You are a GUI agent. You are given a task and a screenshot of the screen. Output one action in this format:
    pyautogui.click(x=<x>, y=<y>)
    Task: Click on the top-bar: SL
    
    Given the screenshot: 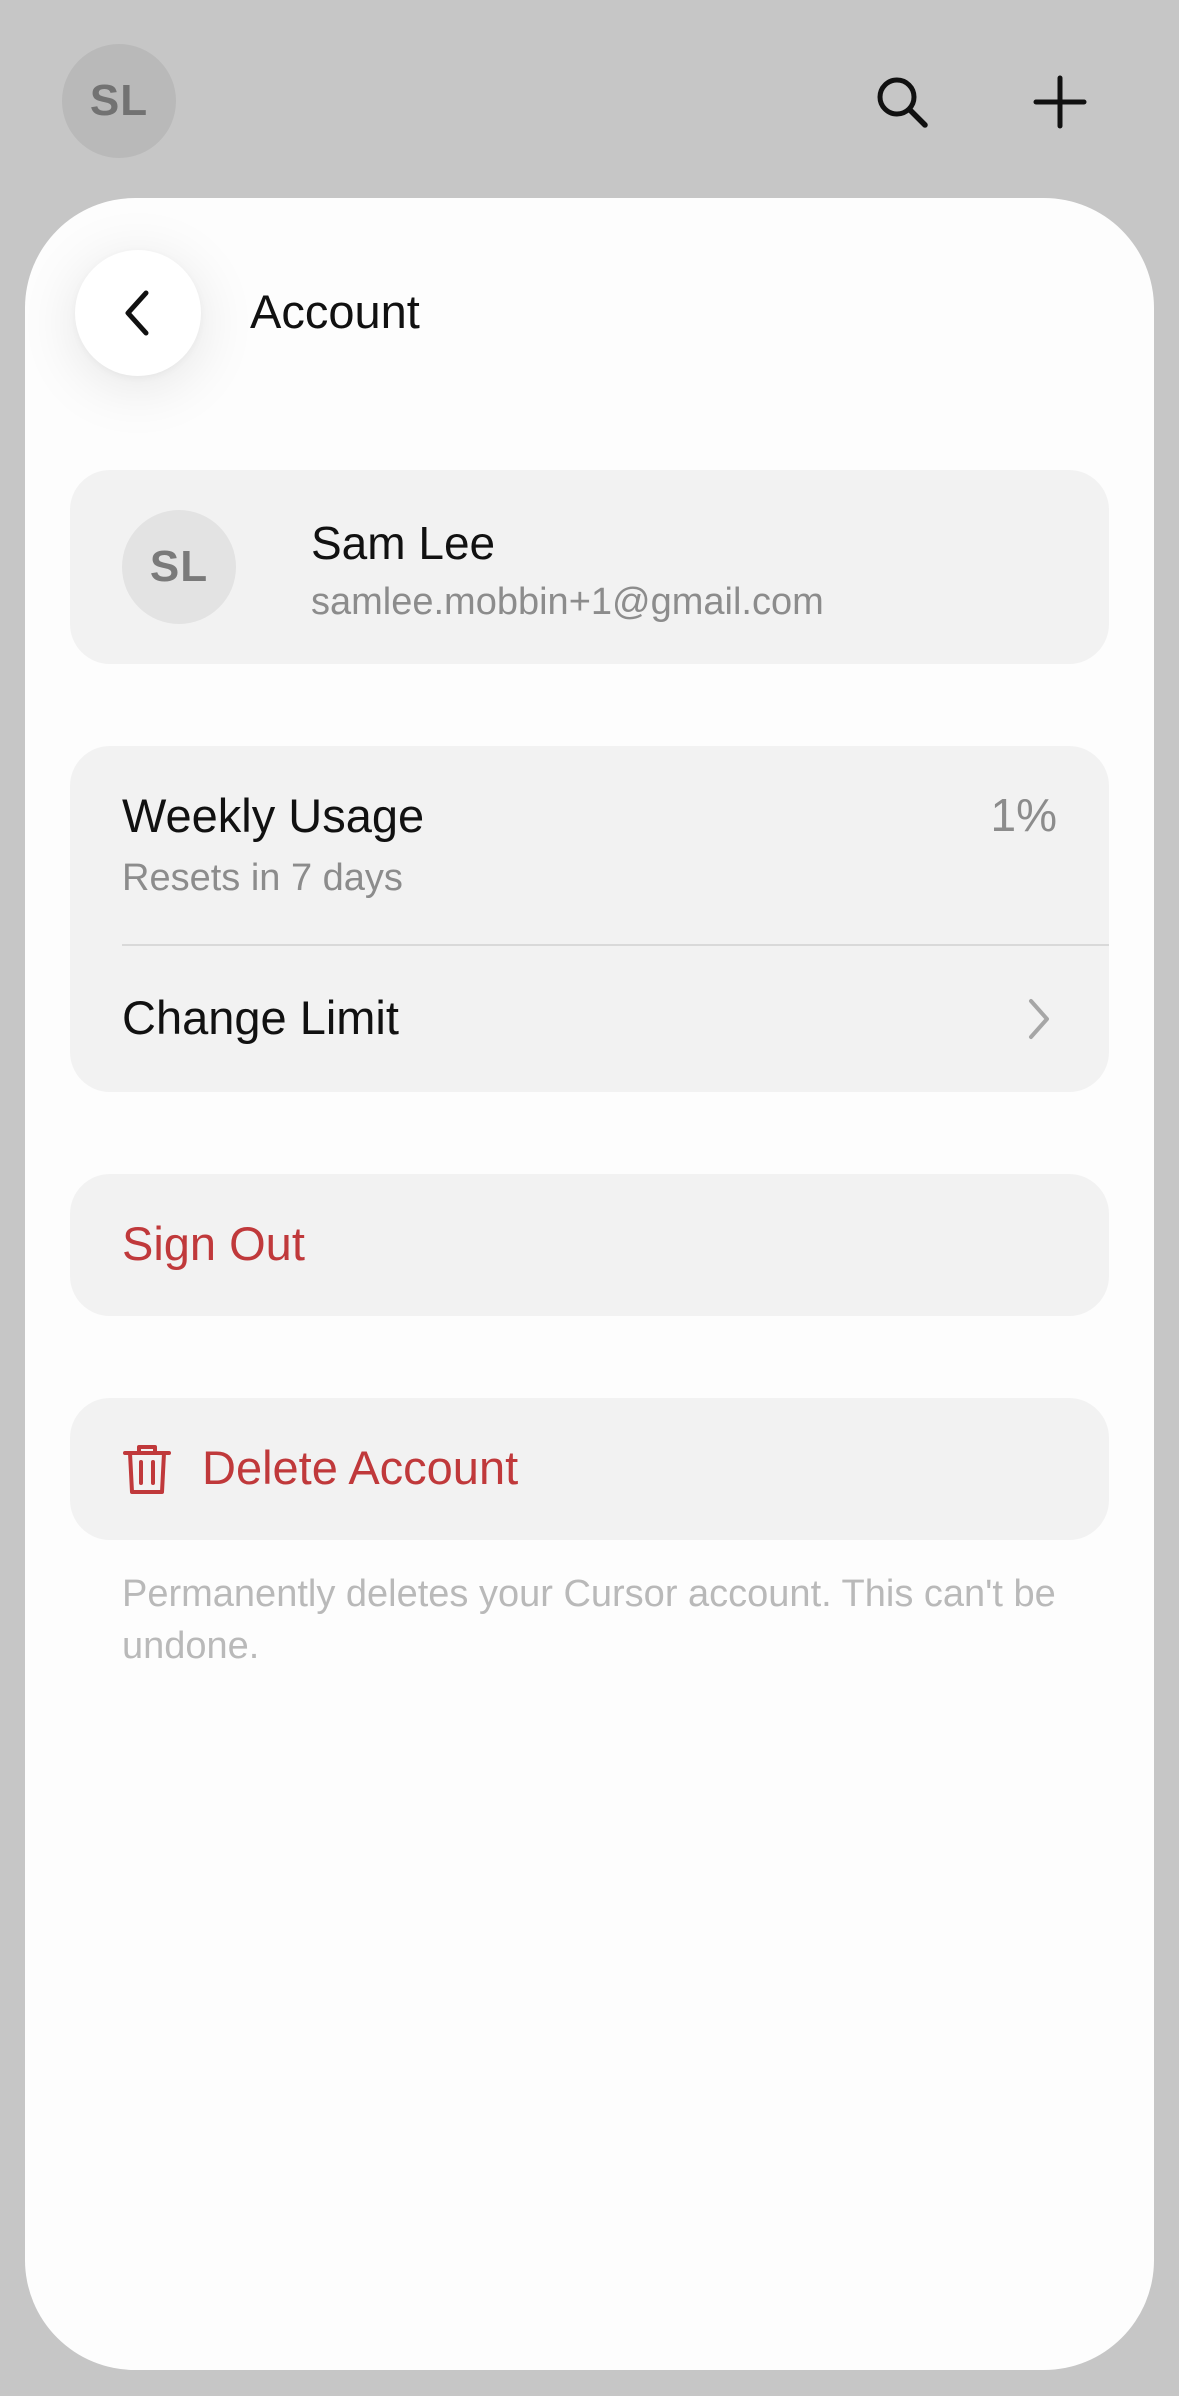 What is the action you would take?
    pyautogui.click(x=589, y=100)
    